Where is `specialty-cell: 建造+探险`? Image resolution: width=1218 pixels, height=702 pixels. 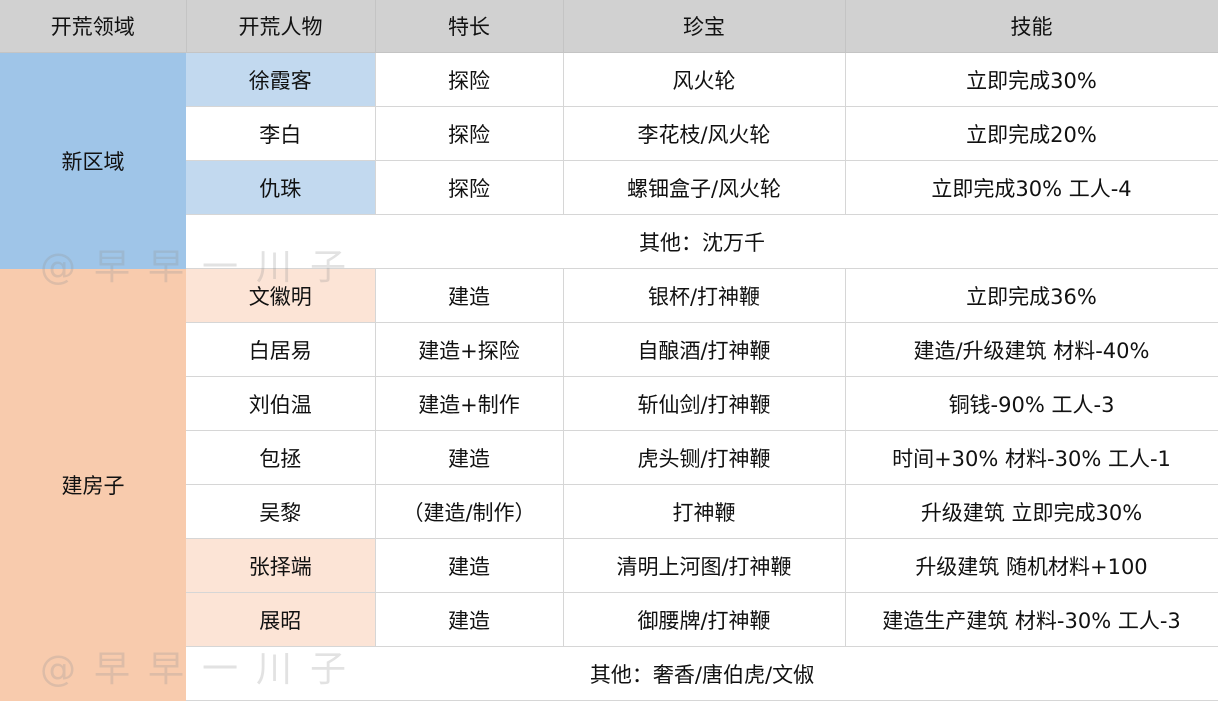
specialty-cell: 建造+探险 is located at coordinates (469, 349).